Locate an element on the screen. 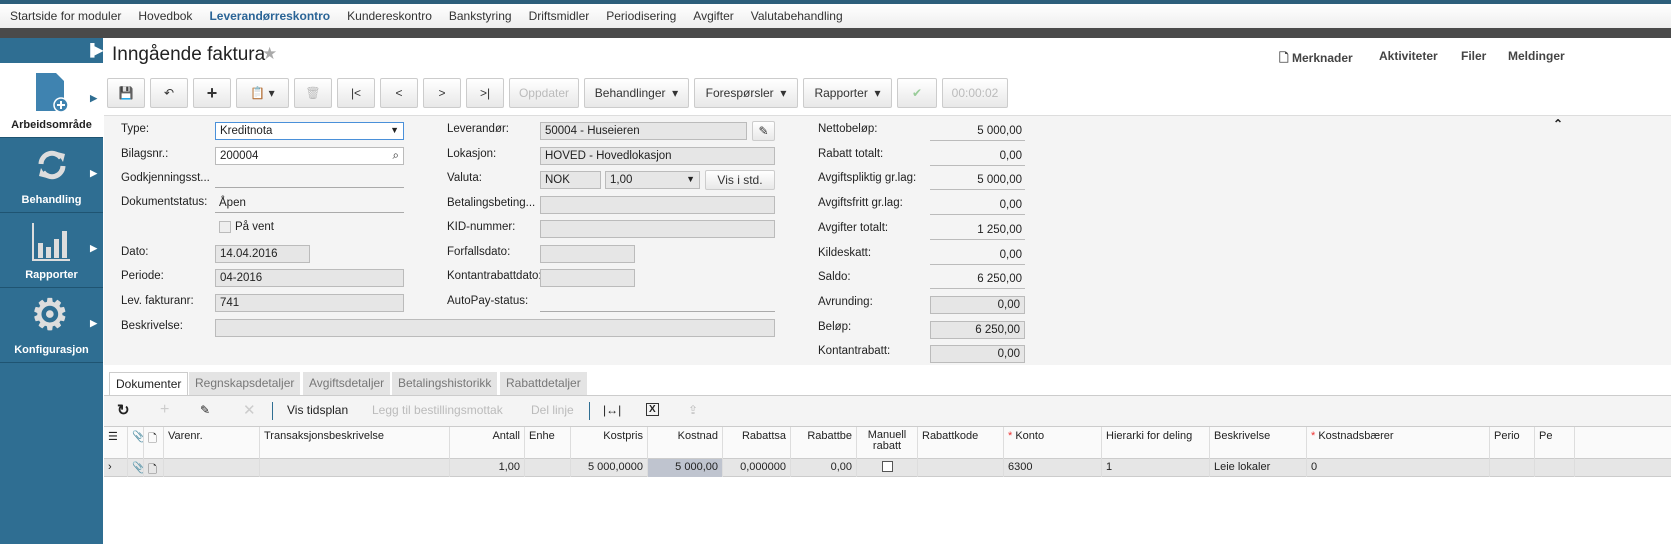  vendor-invoice-input: 741 is located at coordinates (309, 303).